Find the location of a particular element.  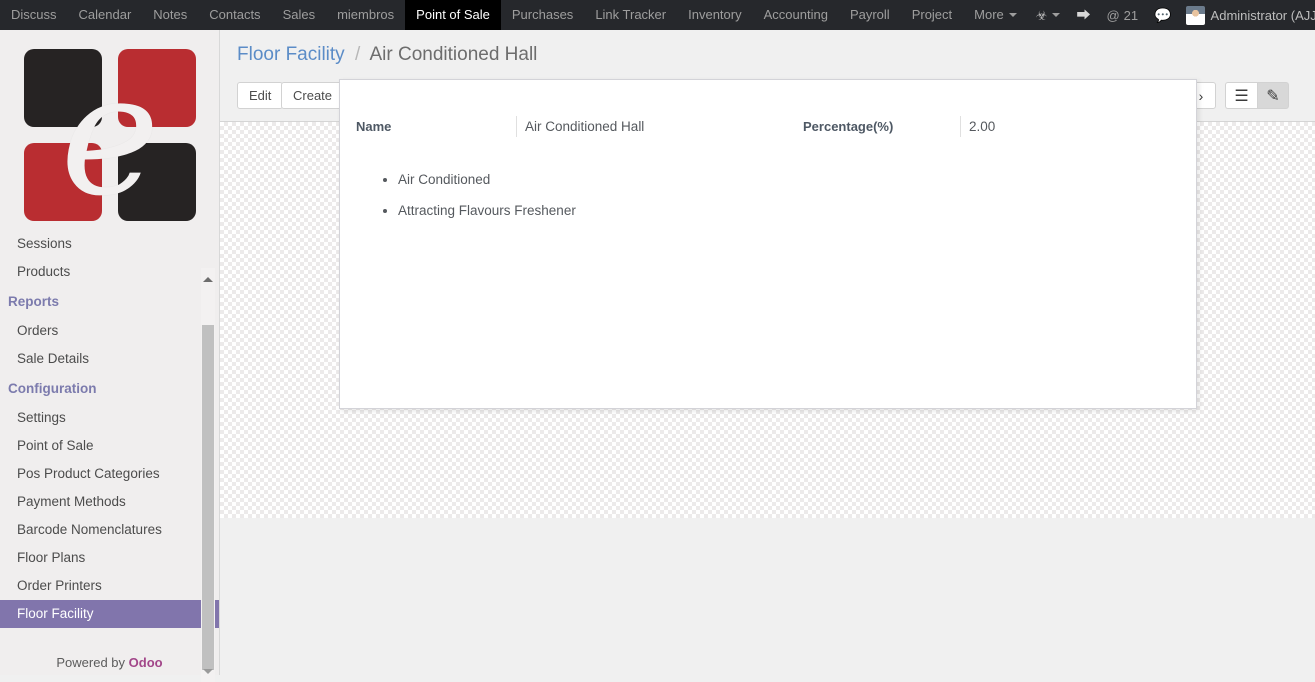

nav-item-label: Inventory is located at coordinates (715, 14).